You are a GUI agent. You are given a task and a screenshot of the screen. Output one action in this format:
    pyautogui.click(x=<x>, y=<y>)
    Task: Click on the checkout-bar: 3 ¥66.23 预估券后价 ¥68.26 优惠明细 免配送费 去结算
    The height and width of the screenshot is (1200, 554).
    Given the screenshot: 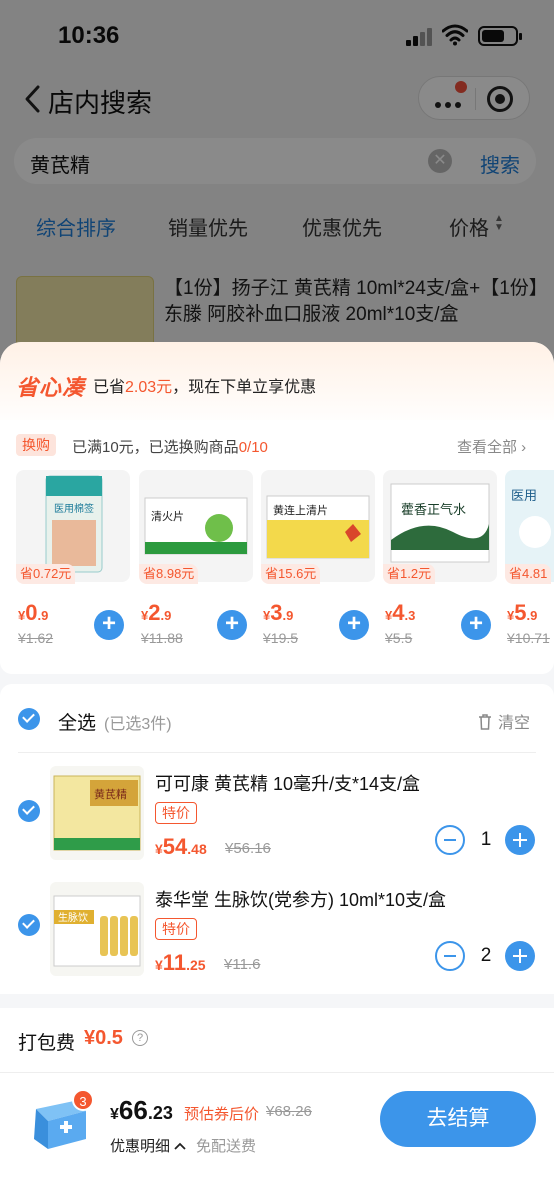 What is the action you would take?
    pyautogui.click(x=277, y=1136)
    